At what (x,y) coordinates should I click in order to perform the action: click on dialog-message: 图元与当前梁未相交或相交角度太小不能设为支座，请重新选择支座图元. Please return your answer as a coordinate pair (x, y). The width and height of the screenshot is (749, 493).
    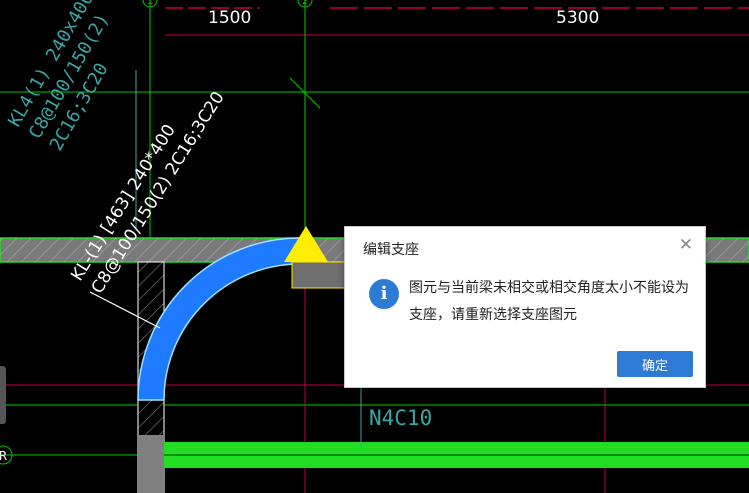
    Looking at the image, I should click on (549, 301).